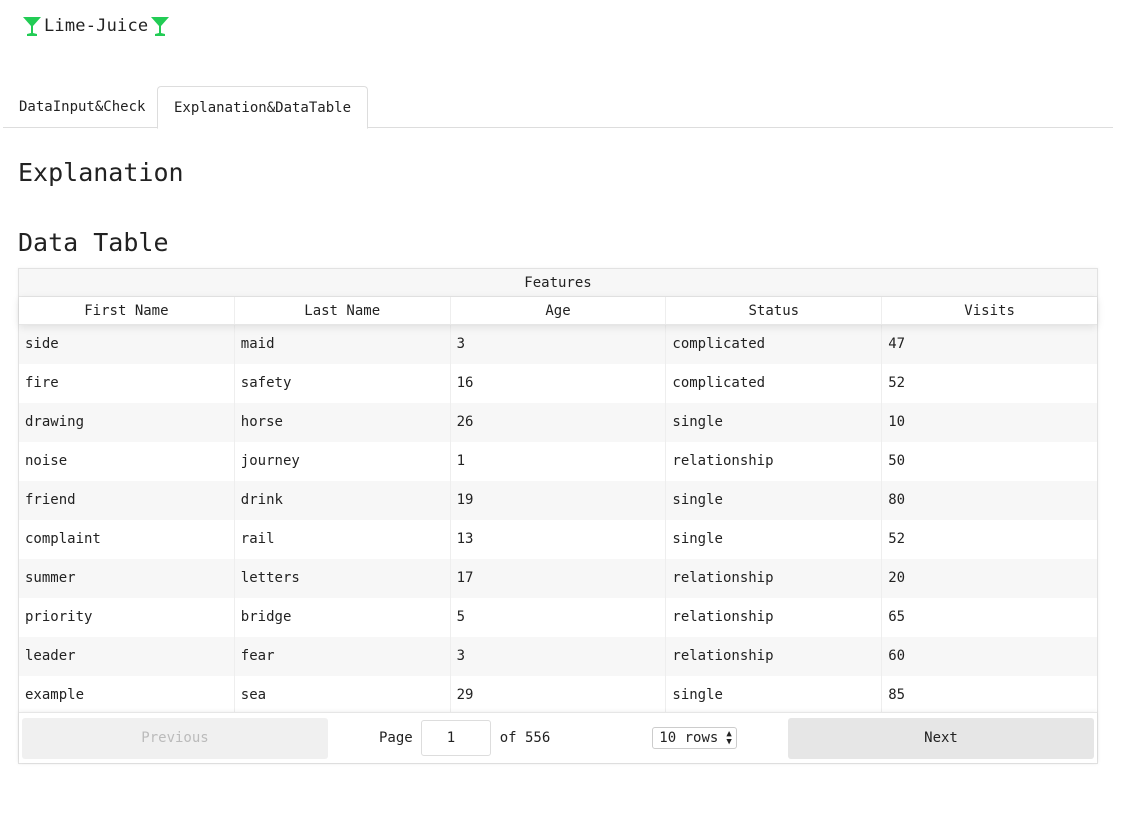 This screenshot has height=818, width=1147. What do you see at coordinates (897, 344) in the screenshot?
I see `cell-visits: 47` at bounding box center [897, 344].